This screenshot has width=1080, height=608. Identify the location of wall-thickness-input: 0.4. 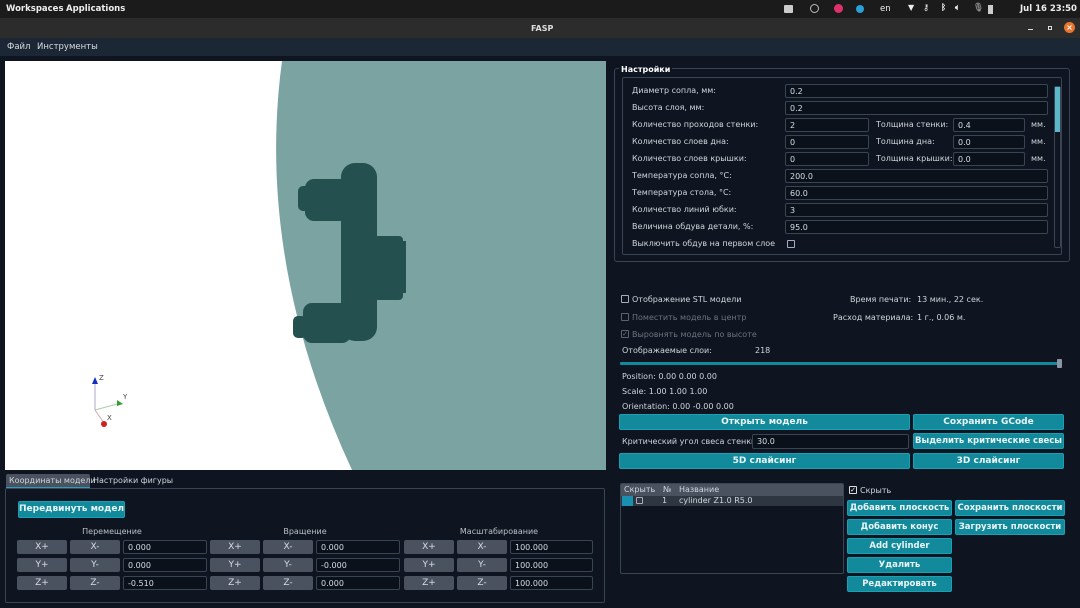
(989, 125).